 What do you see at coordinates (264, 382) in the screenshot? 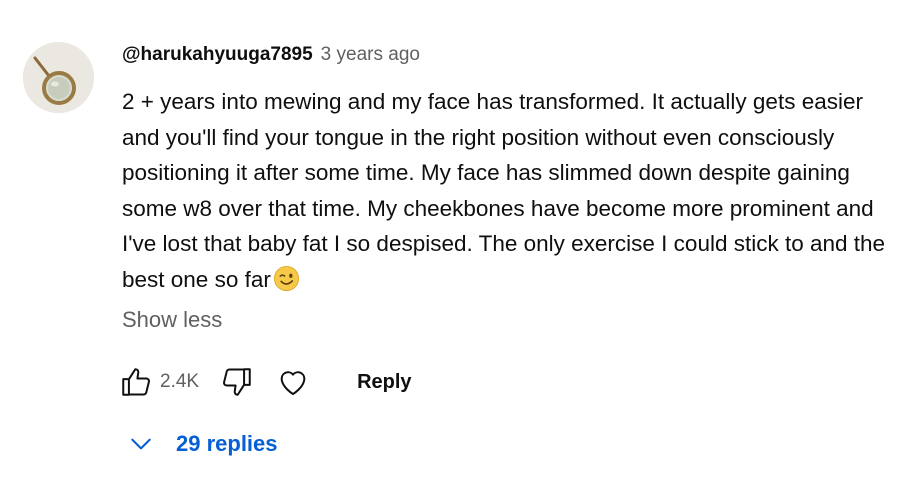
I see `comment-actions: 2.4K Reply` at bounding box center [264, 382].